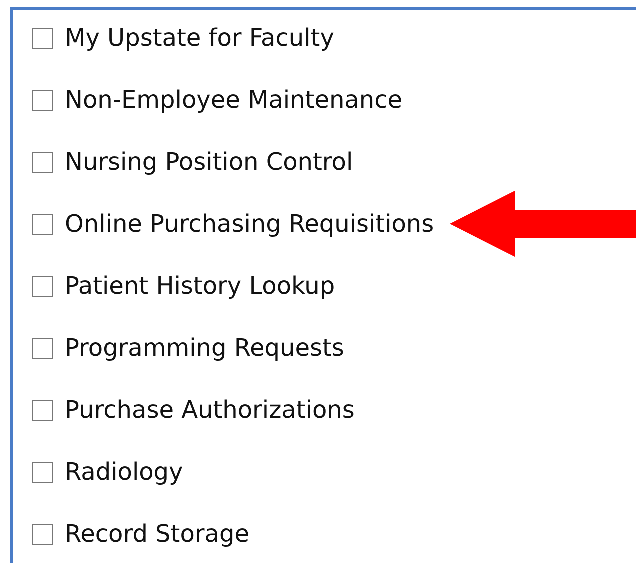 Image resolution: width=636 pixels, height=563 pixels. I want to click on checkbox-label: Nursing Position Control, so click(209, 162).